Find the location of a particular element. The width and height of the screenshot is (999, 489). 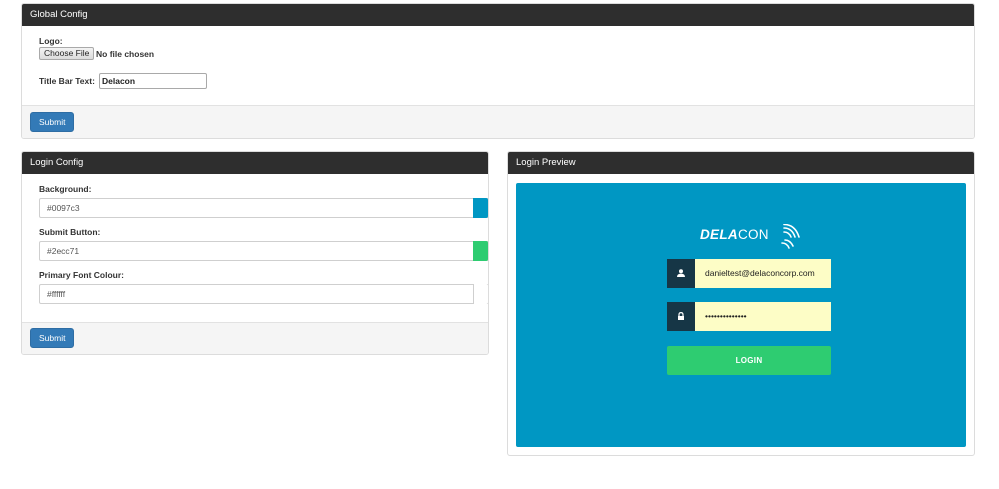

background-color-input: #0097c3 is located at coordinates (263, 208).